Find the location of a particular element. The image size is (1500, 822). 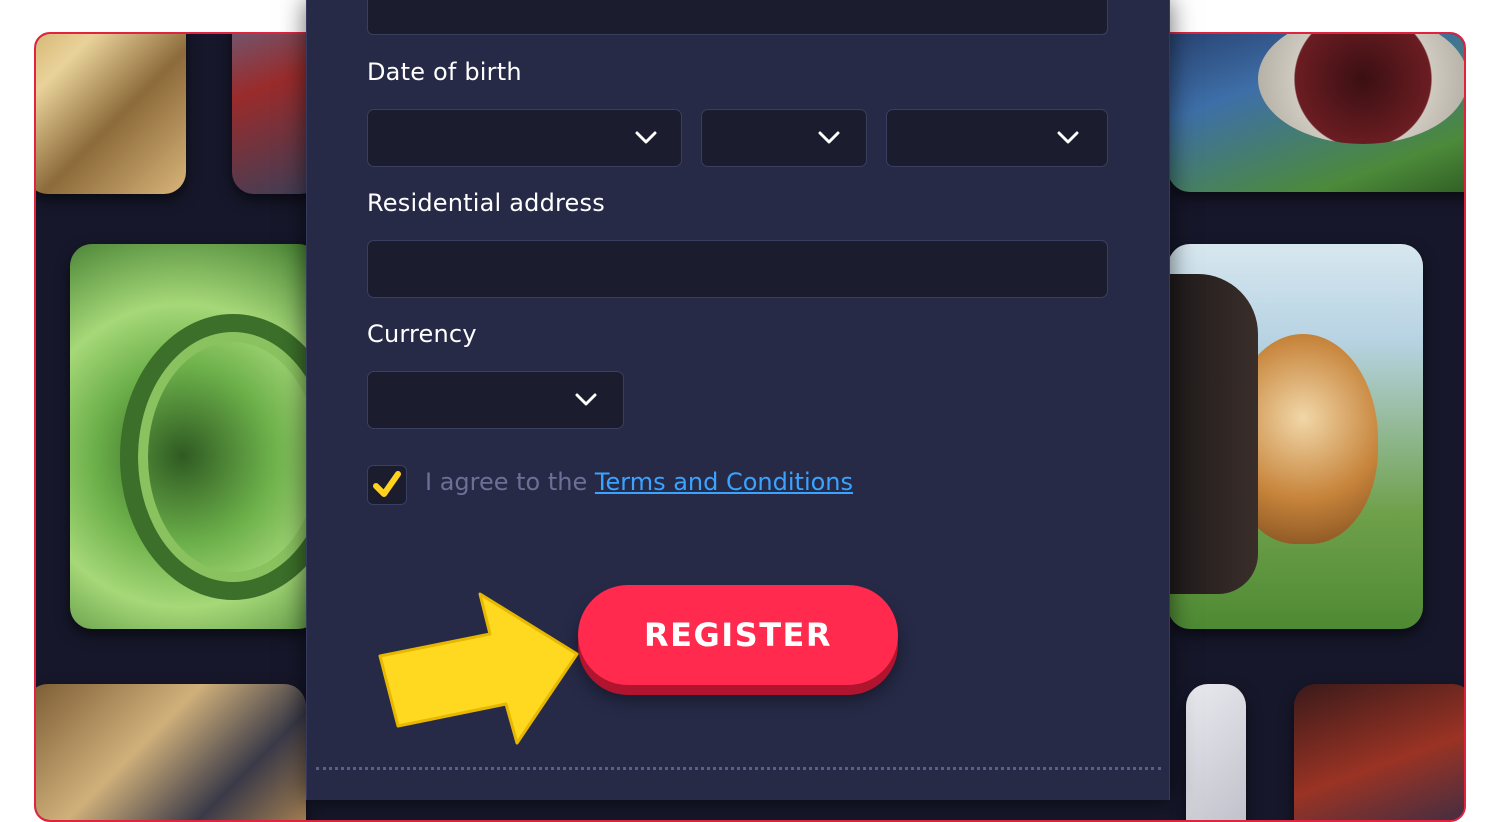

register-button: REGISTER is located at coordinates (738, 635).